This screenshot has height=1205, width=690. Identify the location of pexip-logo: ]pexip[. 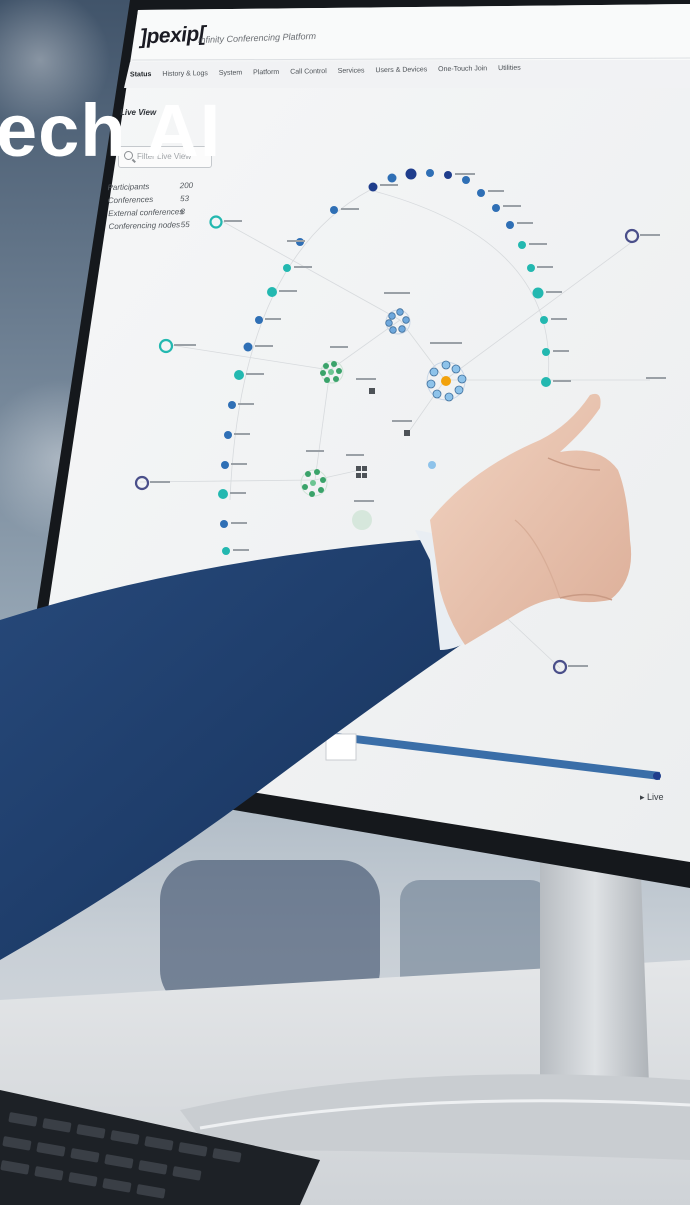
(172, 35).